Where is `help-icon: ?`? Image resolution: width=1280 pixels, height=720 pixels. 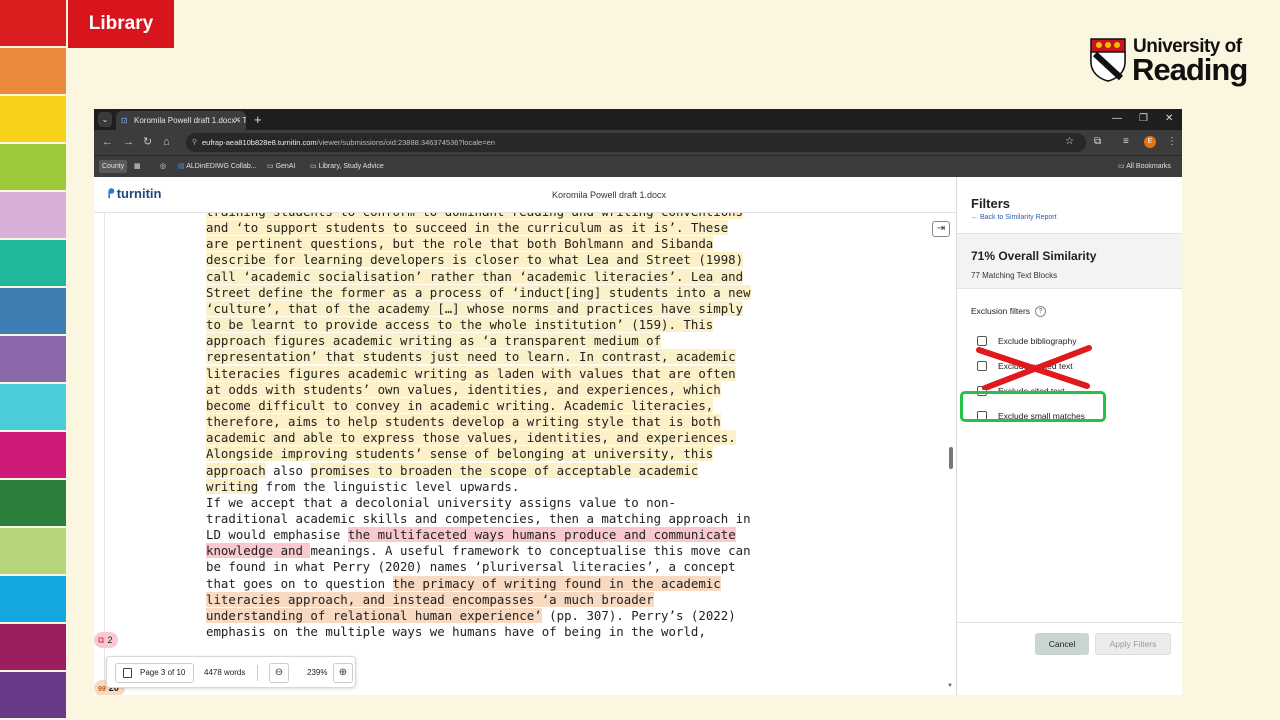
help-icon: ? is located at coordinates (1041, 312).